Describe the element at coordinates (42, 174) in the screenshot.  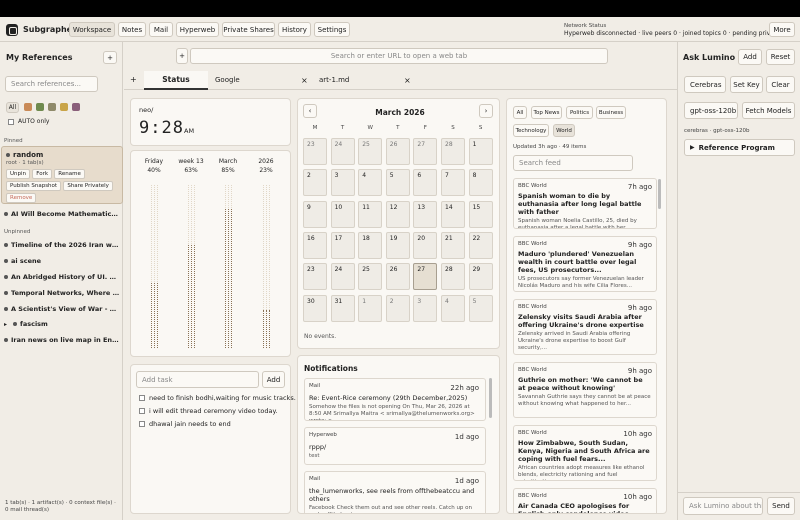
I see `fork-button: Fork` at that location.